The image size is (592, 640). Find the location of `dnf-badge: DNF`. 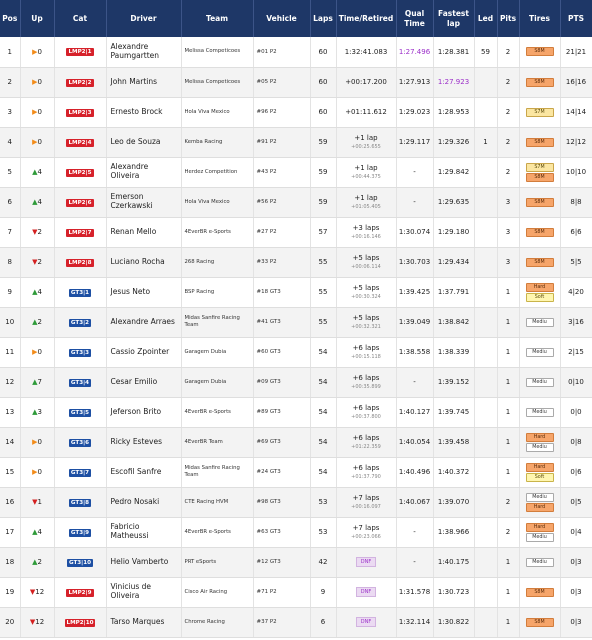

dnf-badge: DNF is located at coordinates (366, 562).